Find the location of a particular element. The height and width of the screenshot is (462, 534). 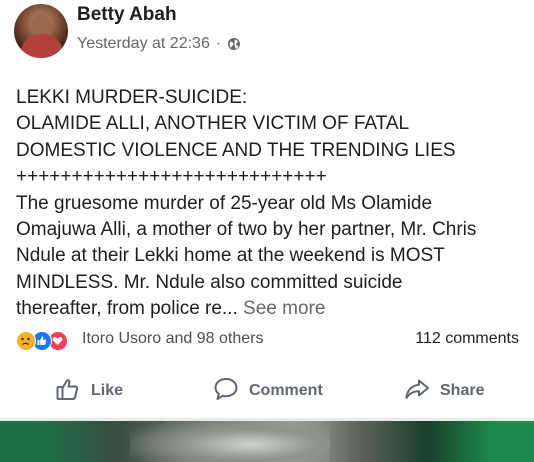

comment-label: Comment is located at coordinates (286, 390).